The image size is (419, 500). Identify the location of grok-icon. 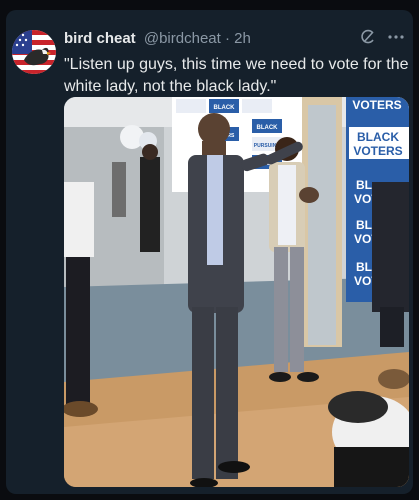
(368, 37).